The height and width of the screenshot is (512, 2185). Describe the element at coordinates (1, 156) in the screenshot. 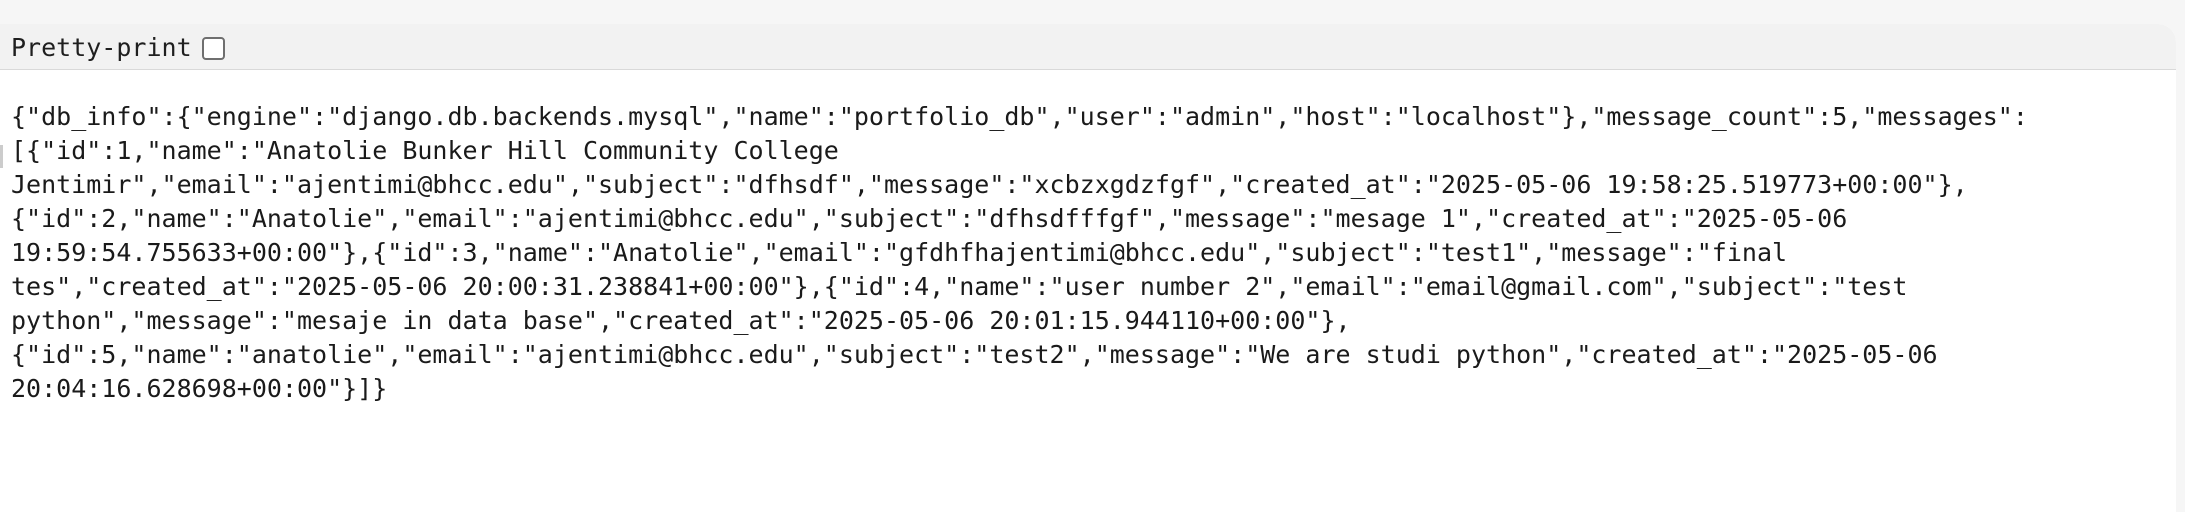

I see `left-edge-indicator` at that location.